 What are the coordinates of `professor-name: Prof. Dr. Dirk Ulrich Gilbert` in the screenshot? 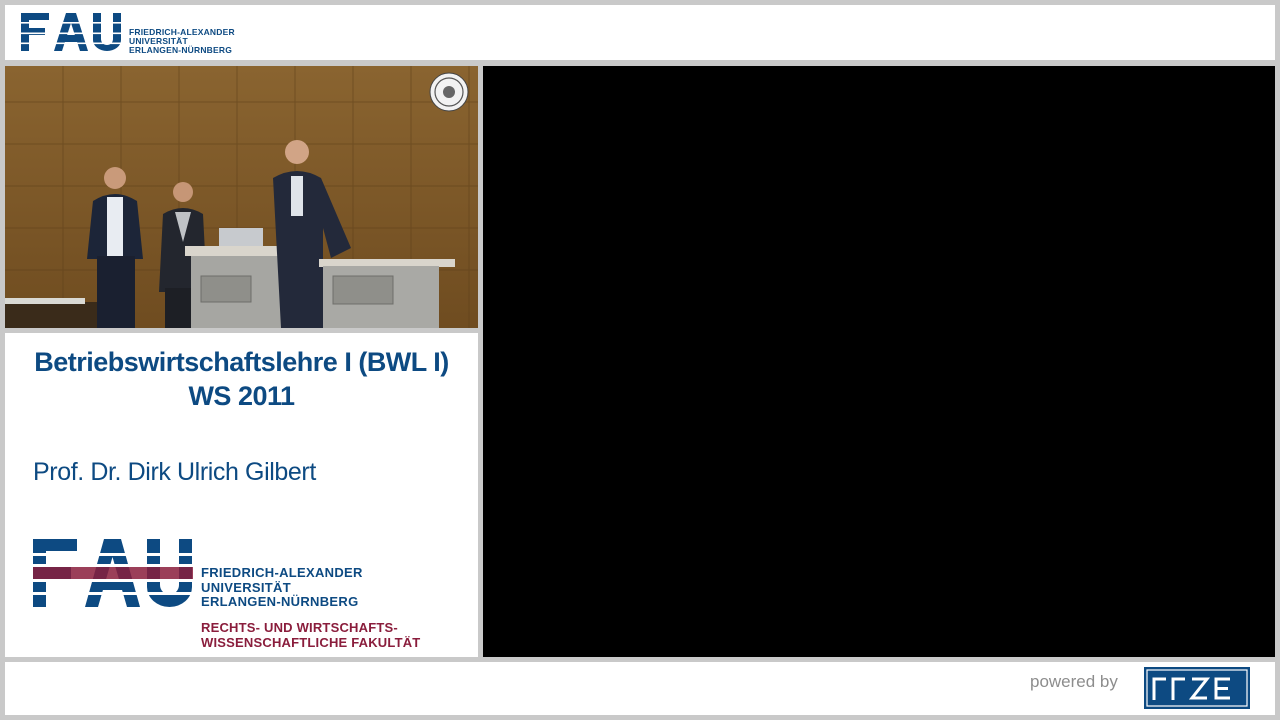 It's located at (174, 472).